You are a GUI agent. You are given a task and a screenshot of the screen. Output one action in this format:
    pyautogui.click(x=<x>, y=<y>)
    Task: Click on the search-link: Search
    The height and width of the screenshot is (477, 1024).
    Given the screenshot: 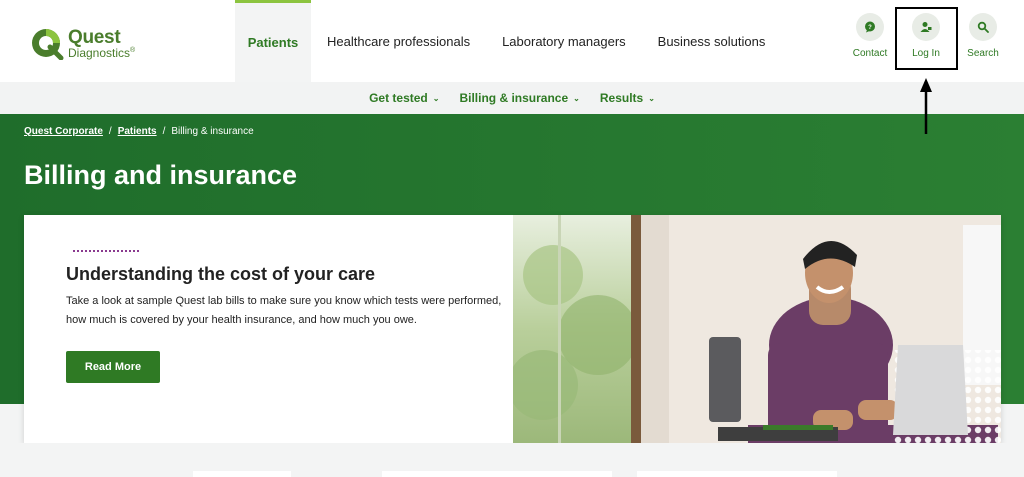 What is the action you would take?
    pyautogui.click(x=983, y=41)
    